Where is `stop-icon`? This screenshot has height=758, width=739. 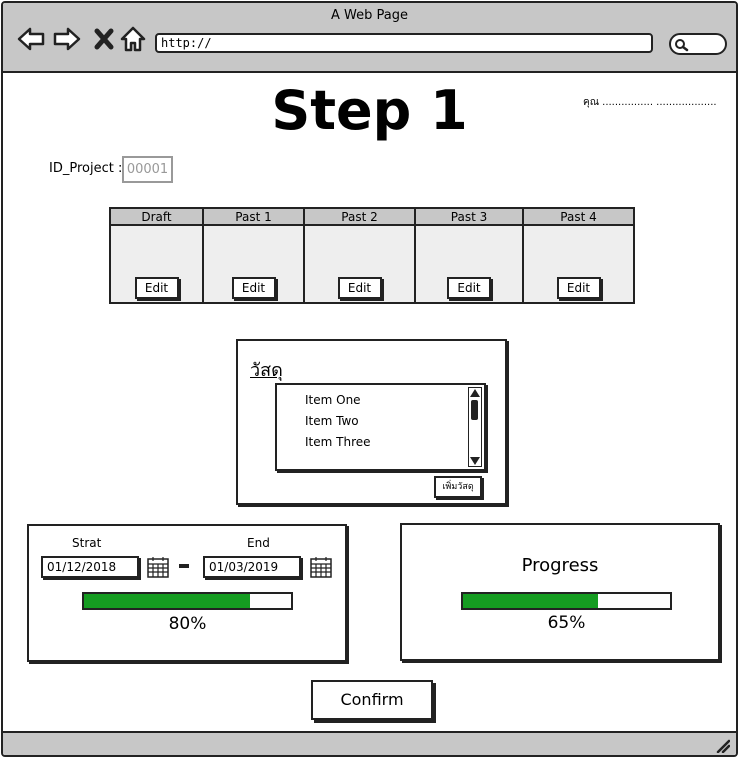
stop-icon is located at coordinates (105, 39).